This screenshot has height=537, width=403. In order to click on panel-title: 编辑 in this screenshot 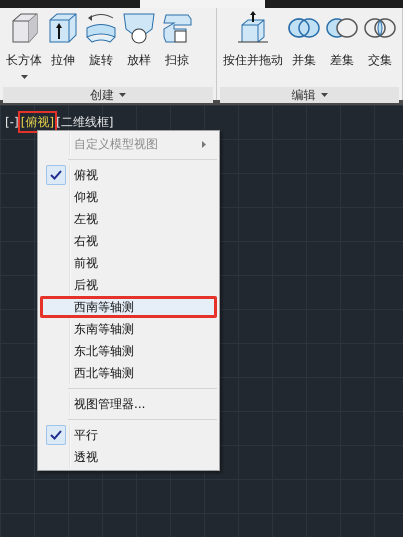, I will do `click(304, 95)`.